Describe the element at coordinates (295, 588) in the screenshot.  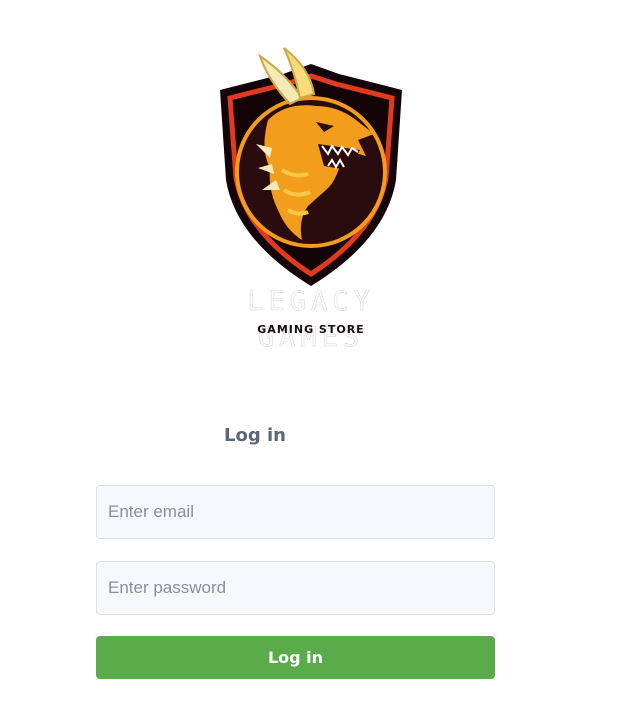
I see `password-input` at that location.